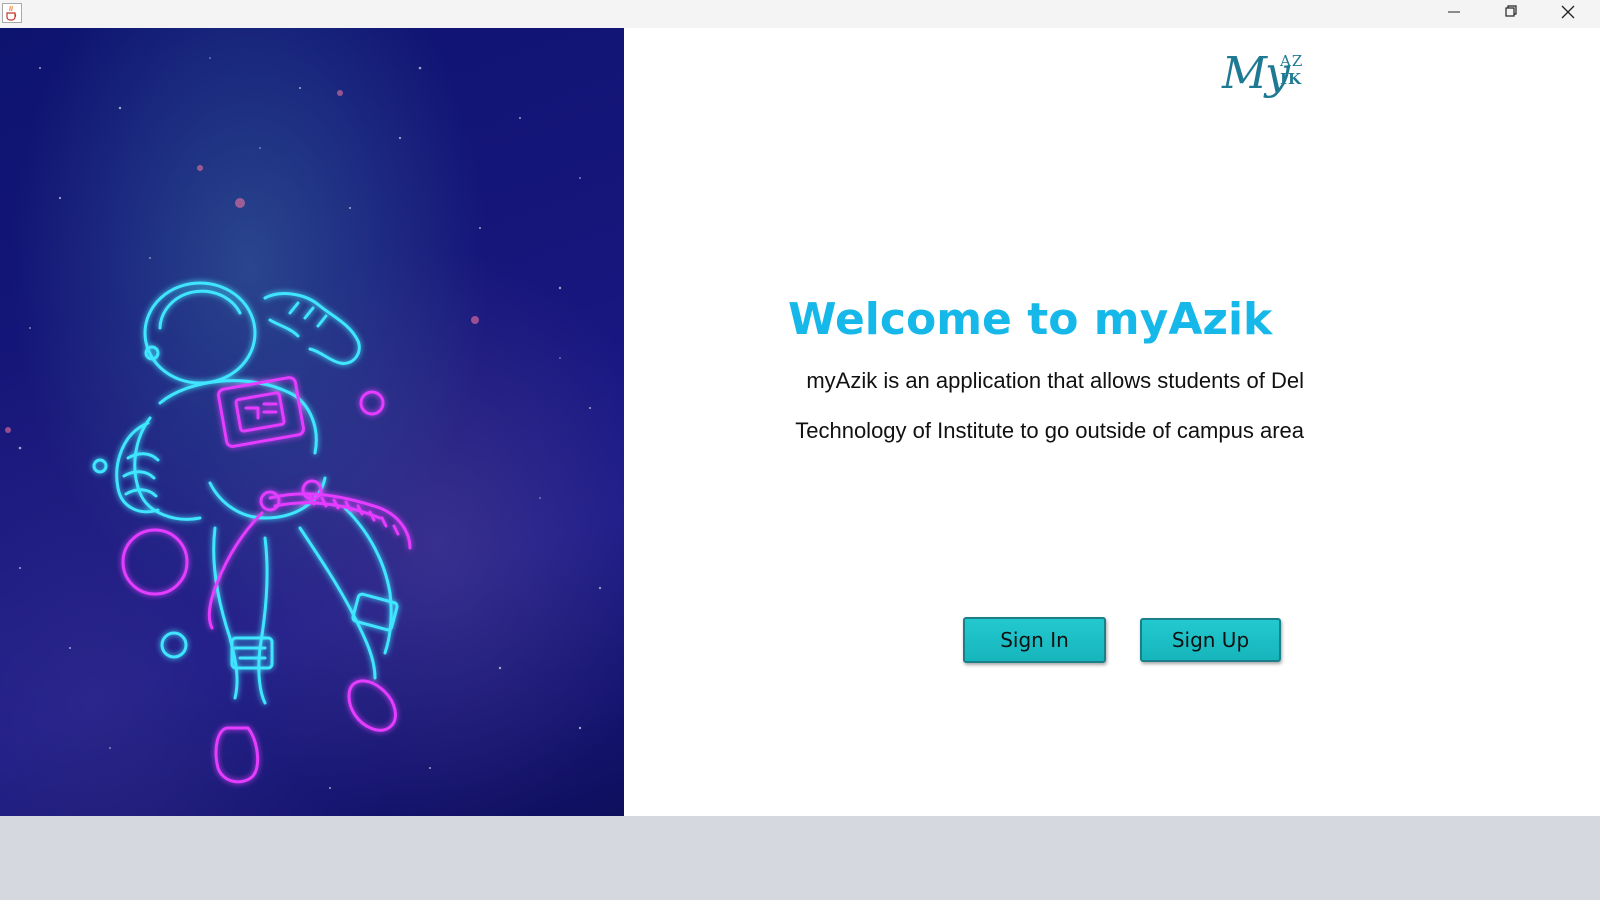 The image size is (1600, 900). What do you see at coordinates (1210, 640) in the screenshot?
I see `sign-up-button: Sign Up` at bounding box center [1210, 640].